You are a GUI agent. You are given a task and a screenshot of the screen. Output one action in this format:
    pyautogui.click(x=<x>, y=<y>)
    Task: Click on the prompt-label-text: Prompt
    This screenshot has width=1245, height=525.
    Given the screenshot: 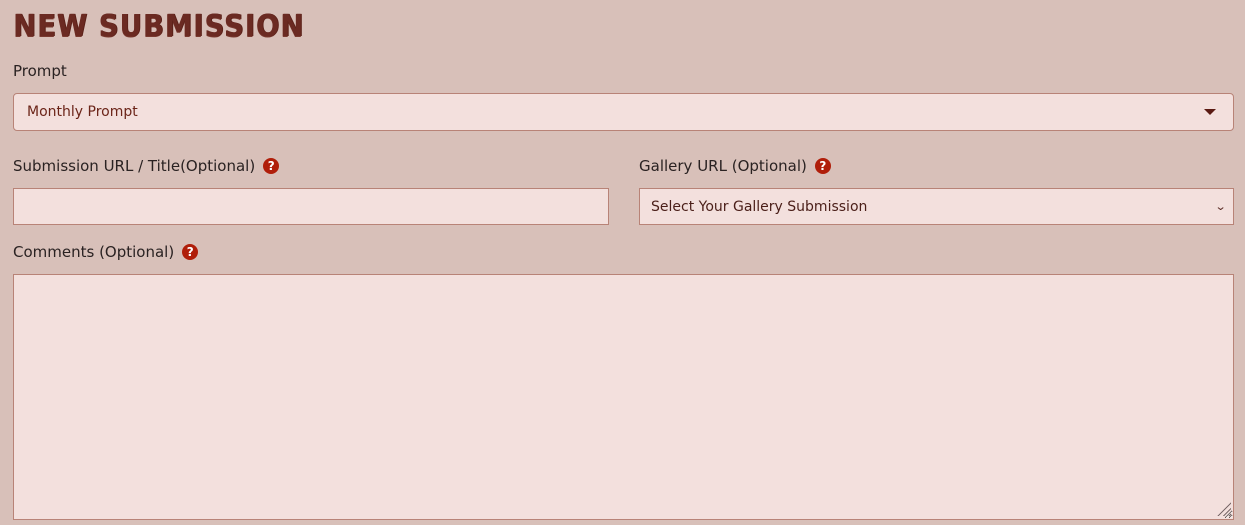 What is the action you would take?
    pyautogui.click(x=40, y=71)
    